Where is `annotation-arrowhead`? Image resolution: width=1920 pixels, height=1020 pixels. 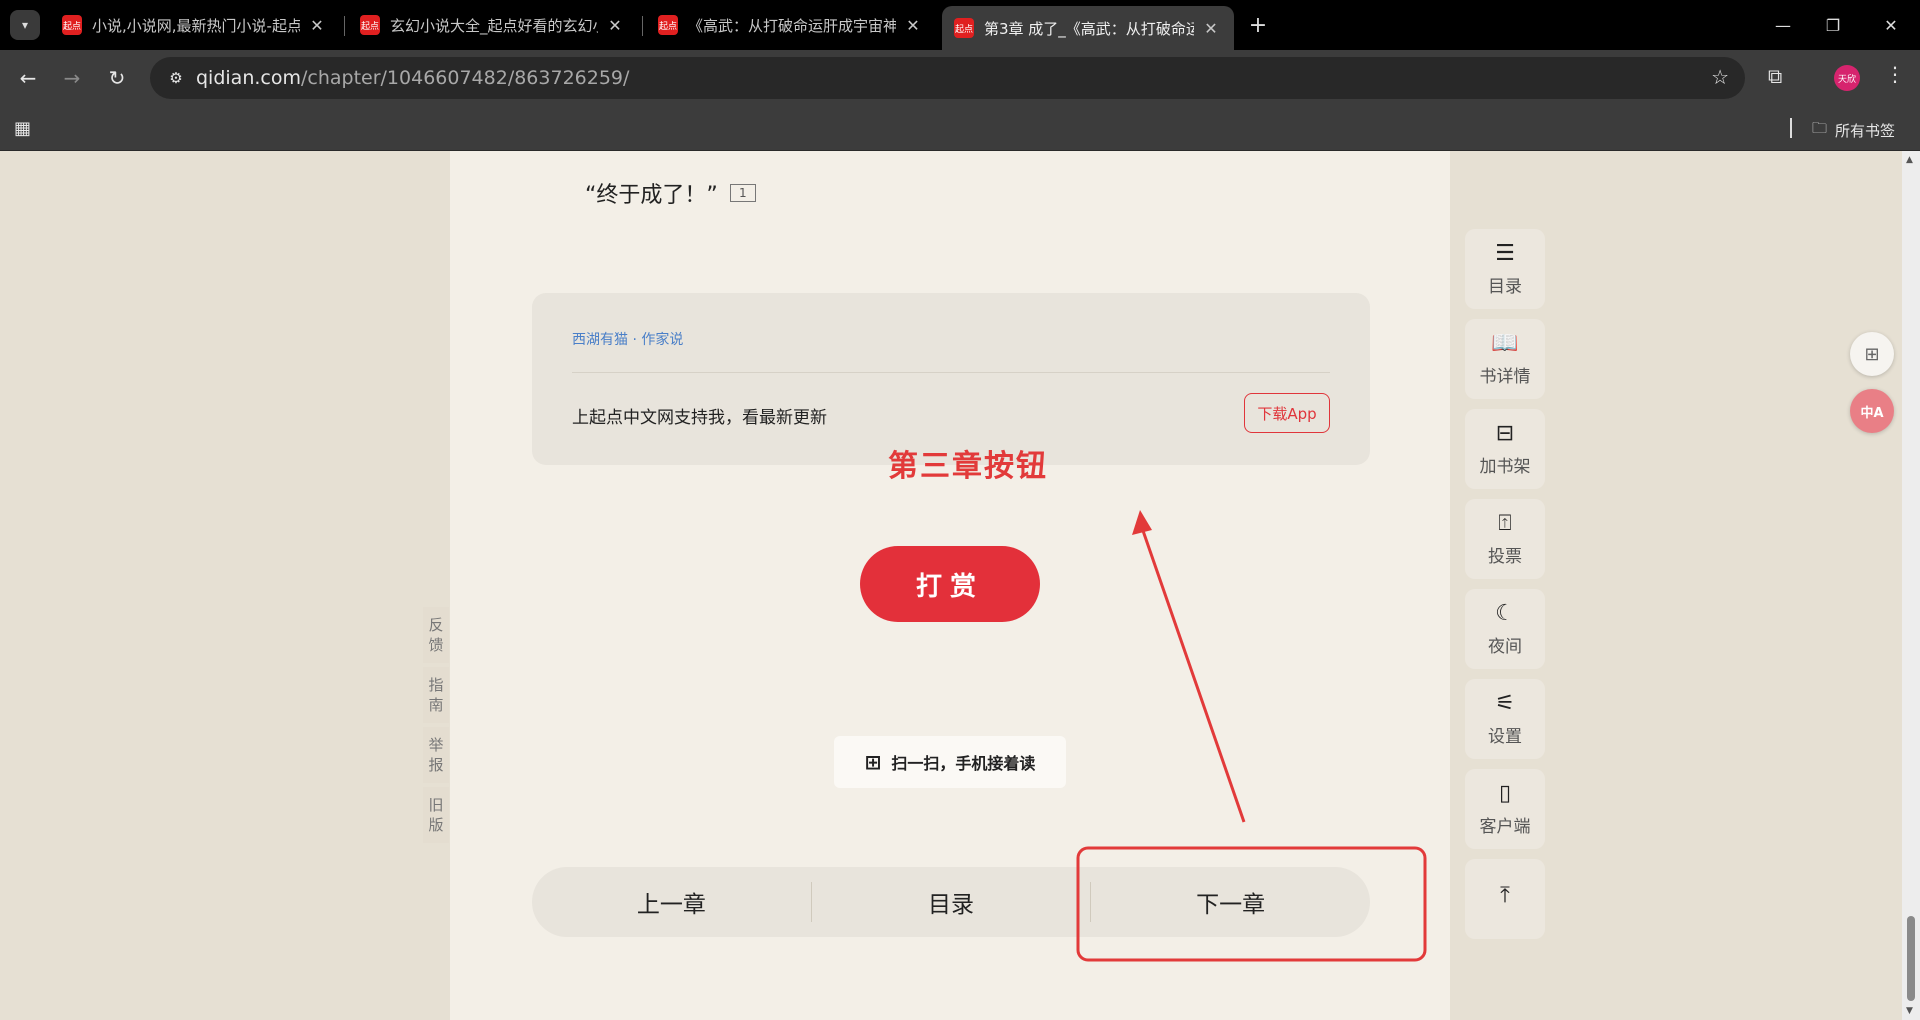
annotation-arrowhead is located at coordinates (1142, 522).